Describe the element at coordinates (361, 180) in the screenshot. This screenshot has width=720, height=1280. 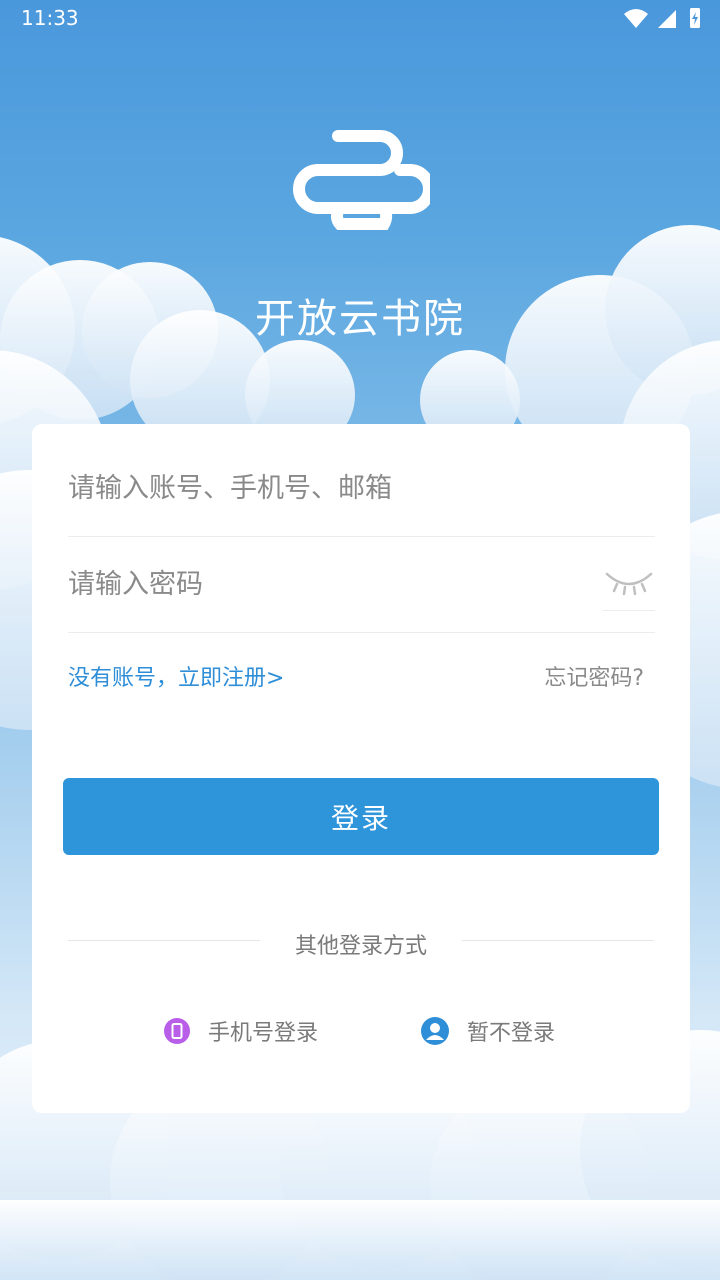
I see `app-logo` at that location.